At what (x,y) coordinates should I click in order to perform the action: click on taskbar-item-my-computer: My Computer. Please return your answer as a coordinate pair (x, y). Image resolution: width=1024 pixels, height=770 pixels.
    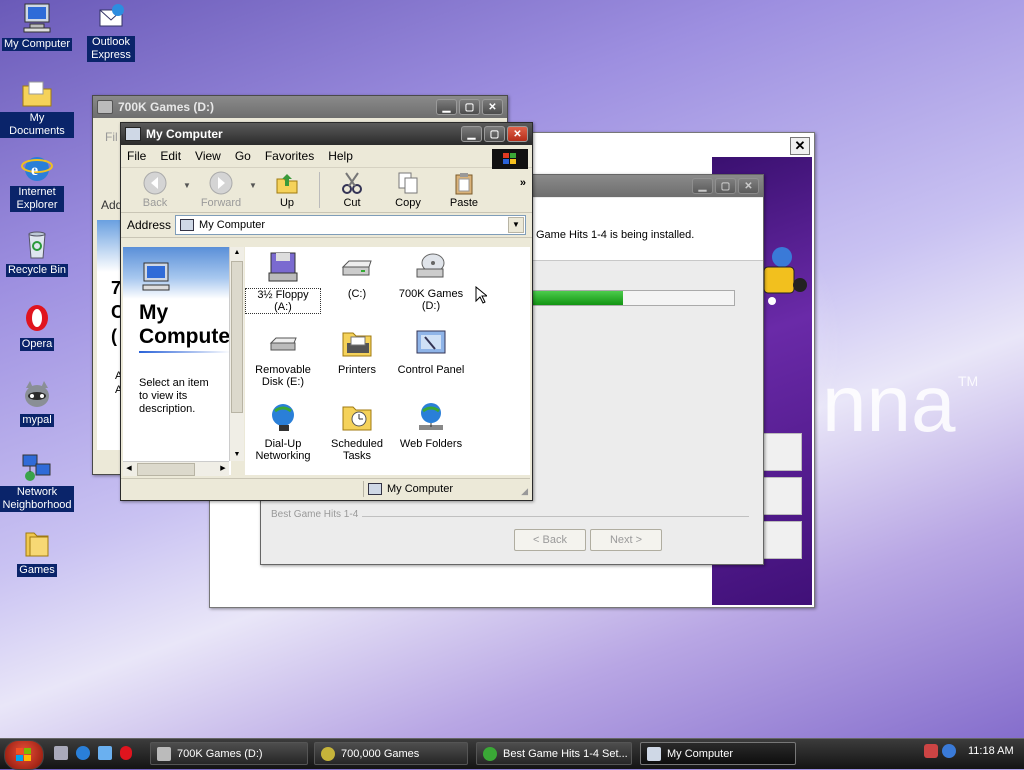
    Looking at the image, I should click on (718, 753).